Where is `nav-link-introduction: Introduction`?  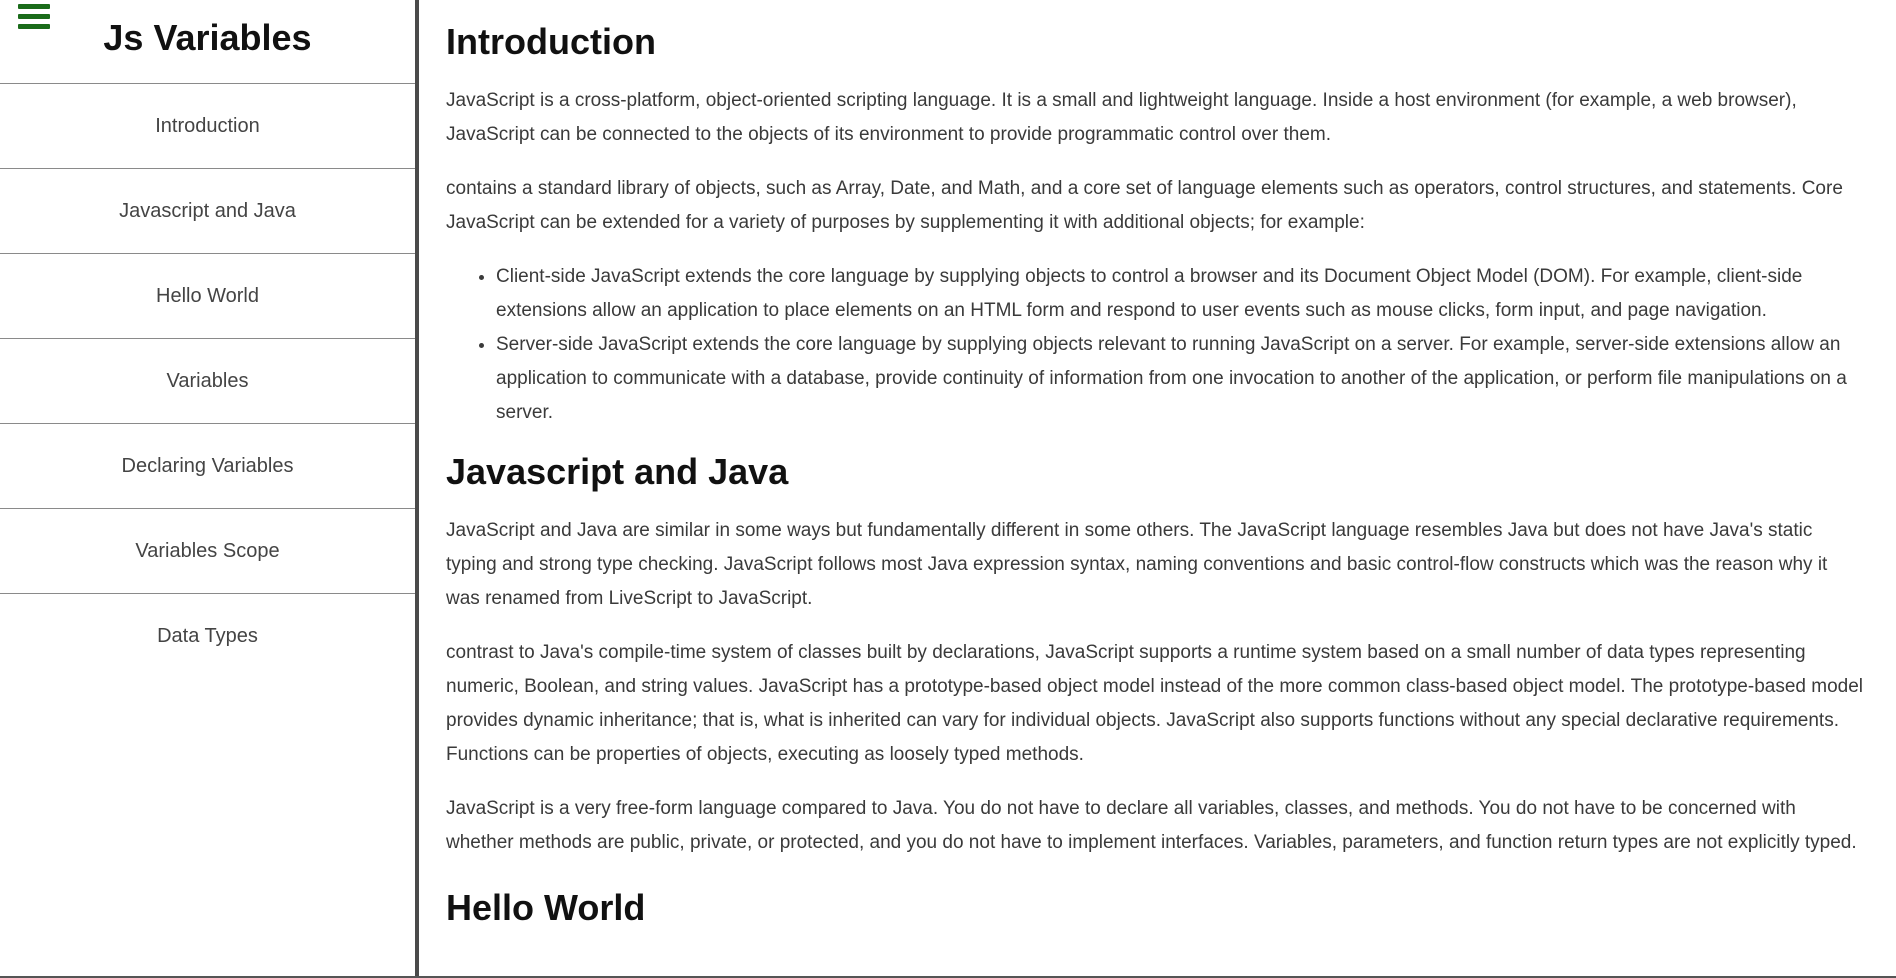
nav-link-introduction: Introduction is located at coordinates (207, 126).